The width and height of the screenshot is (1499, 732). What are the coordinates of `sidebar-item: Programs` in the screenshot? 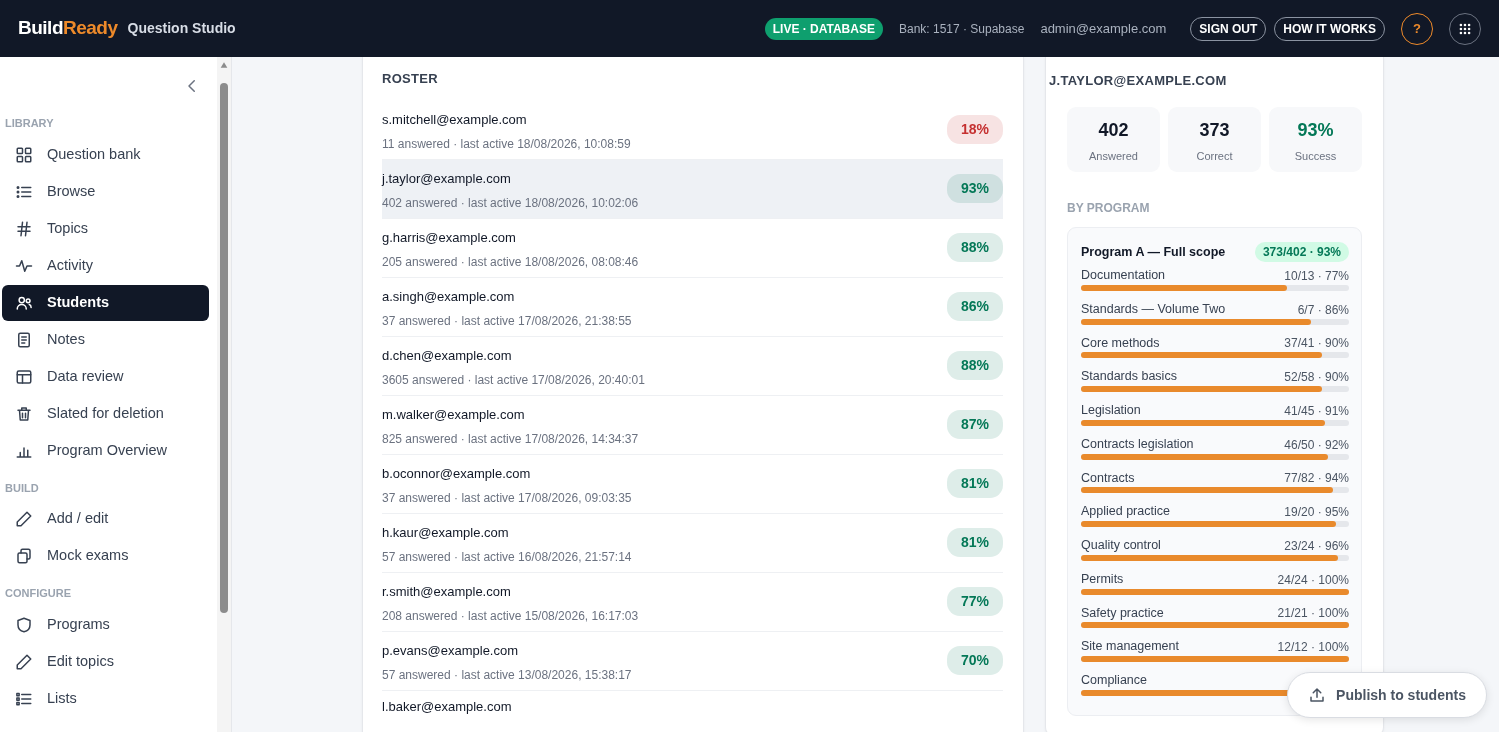 It's located at (105, 624).